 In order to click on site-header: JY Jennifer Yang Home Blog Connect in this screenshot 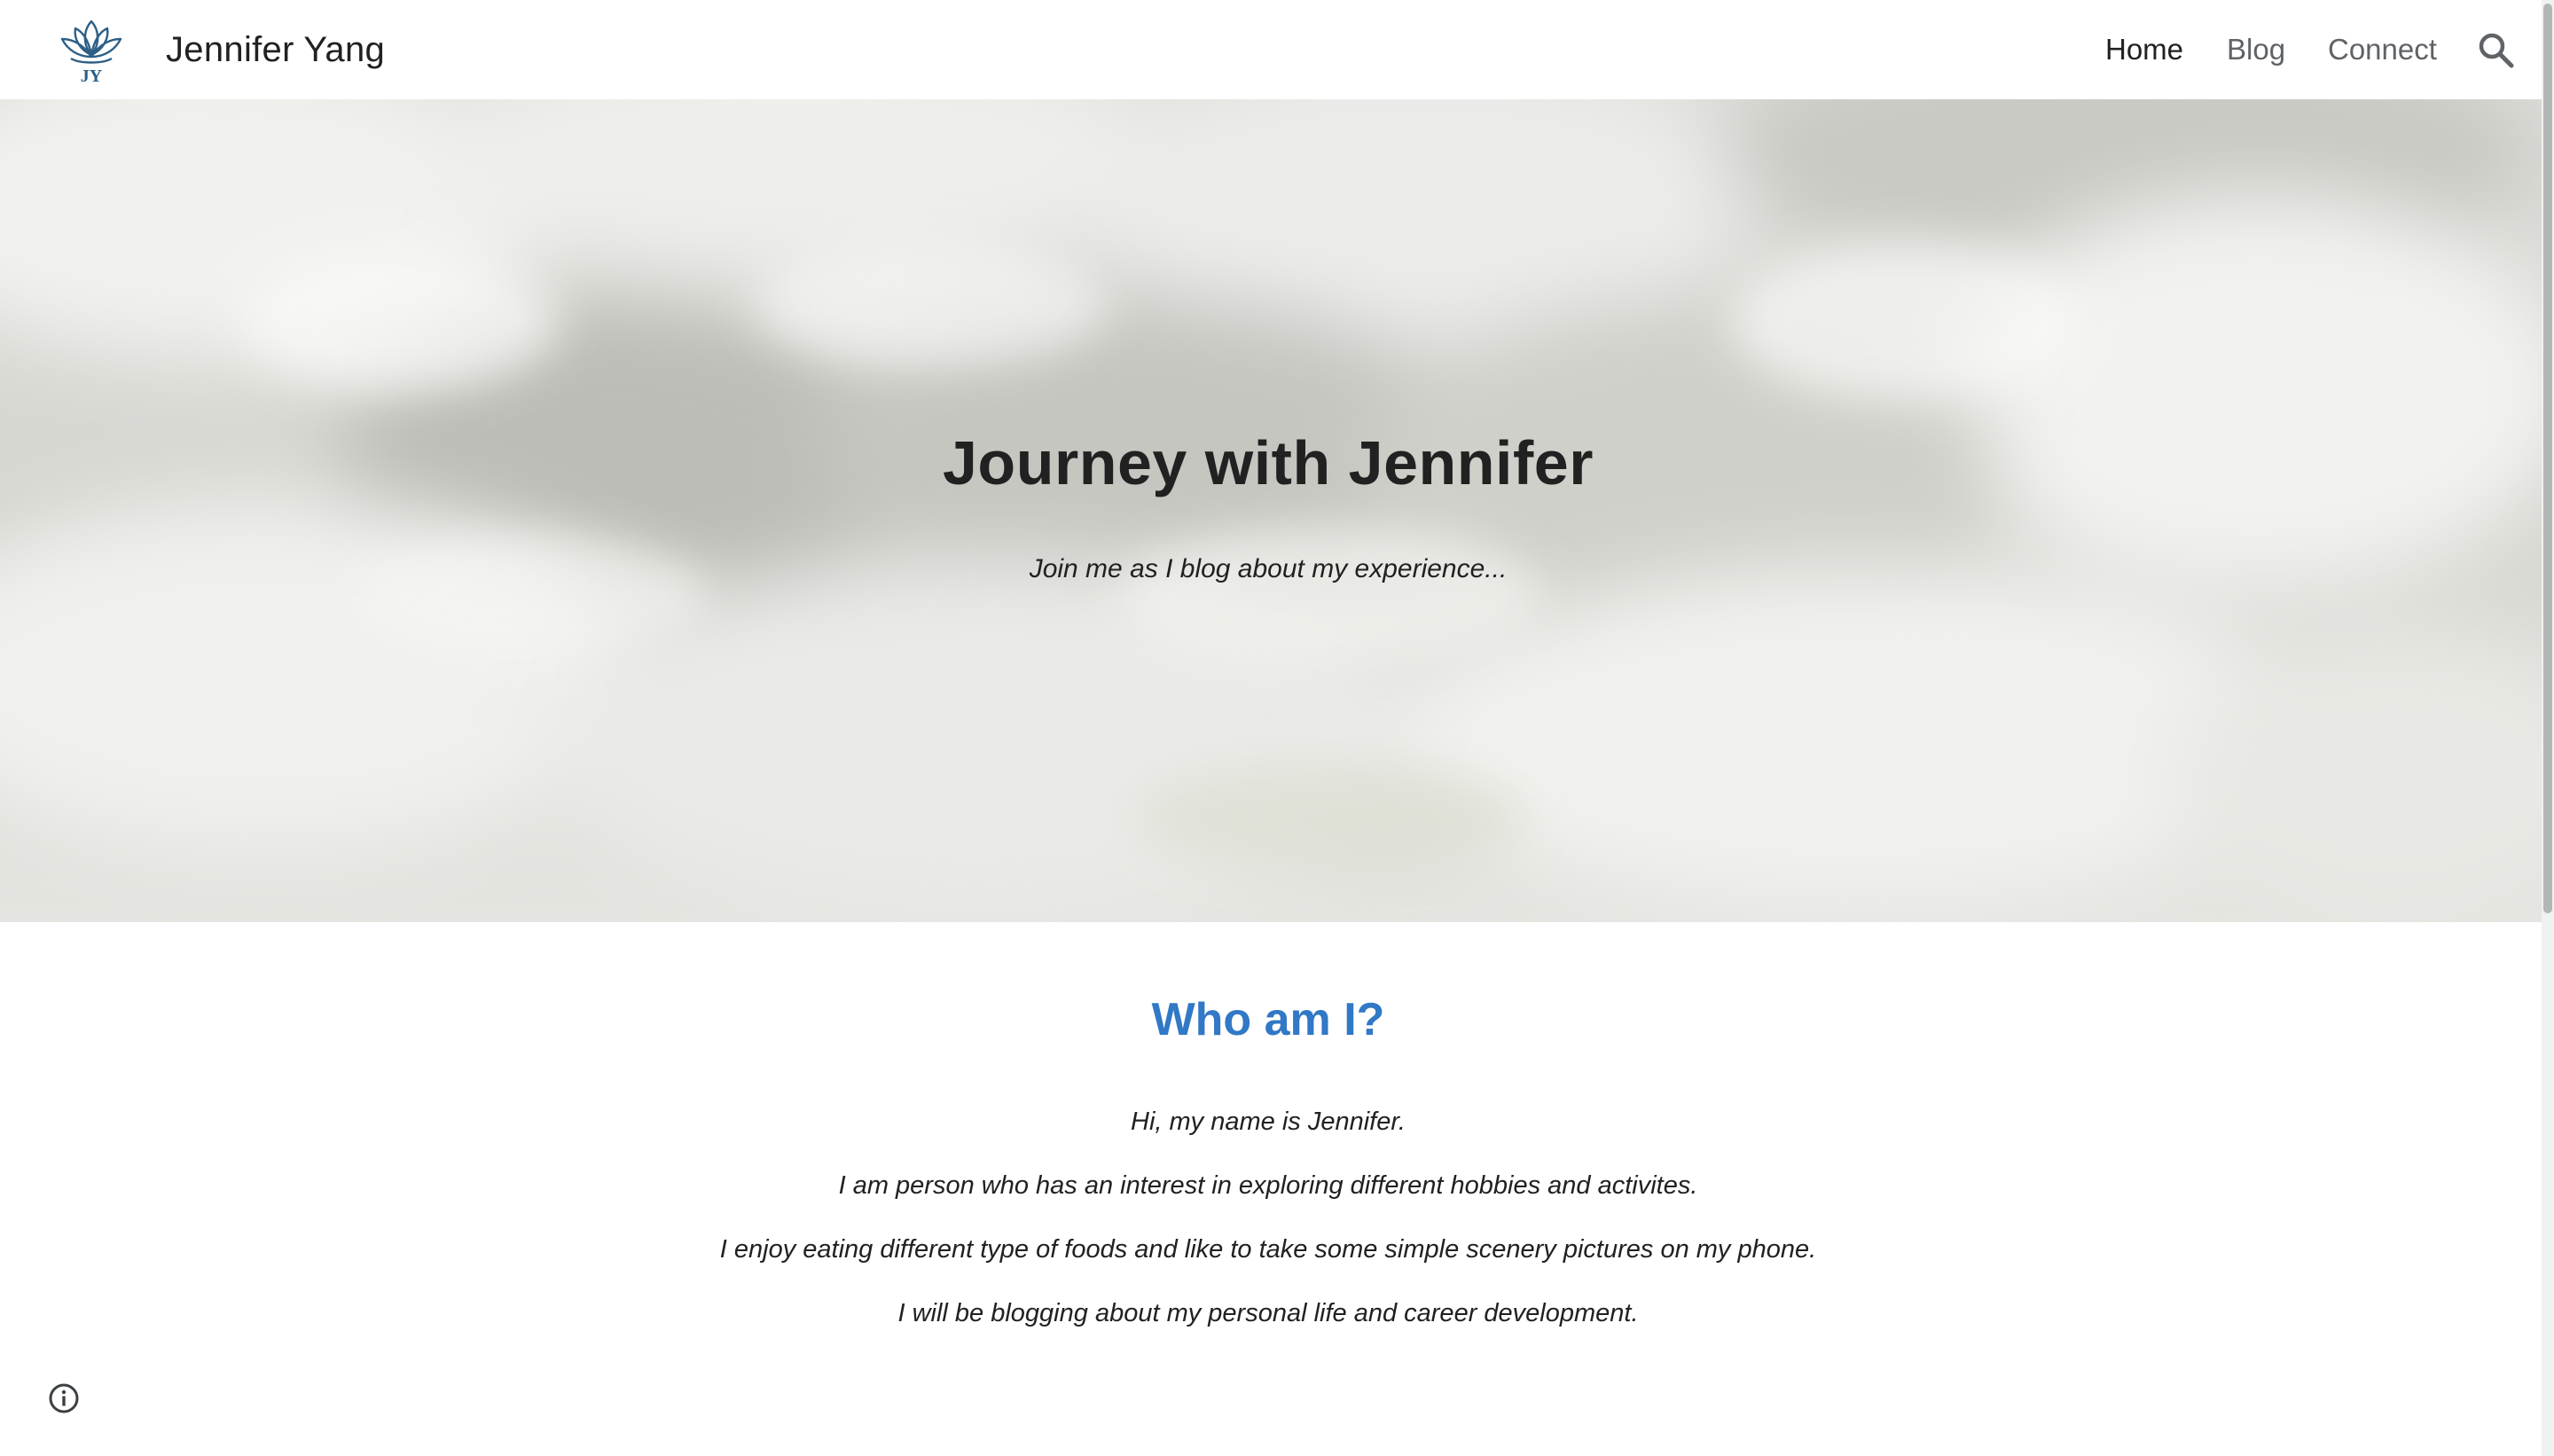, I will do `click(1271, 49)`.